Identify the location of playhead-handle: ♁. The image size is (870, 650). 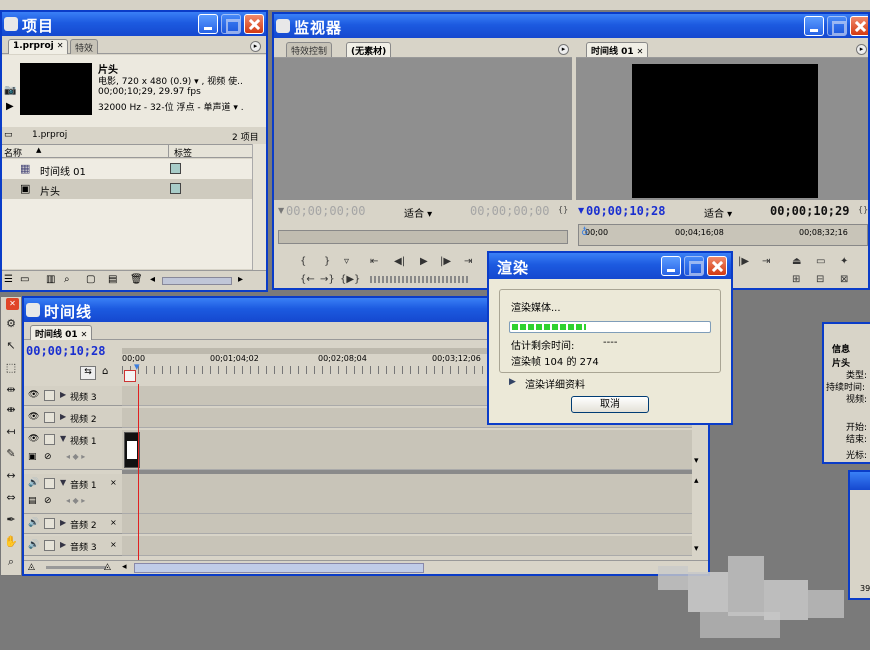
(584, 232).